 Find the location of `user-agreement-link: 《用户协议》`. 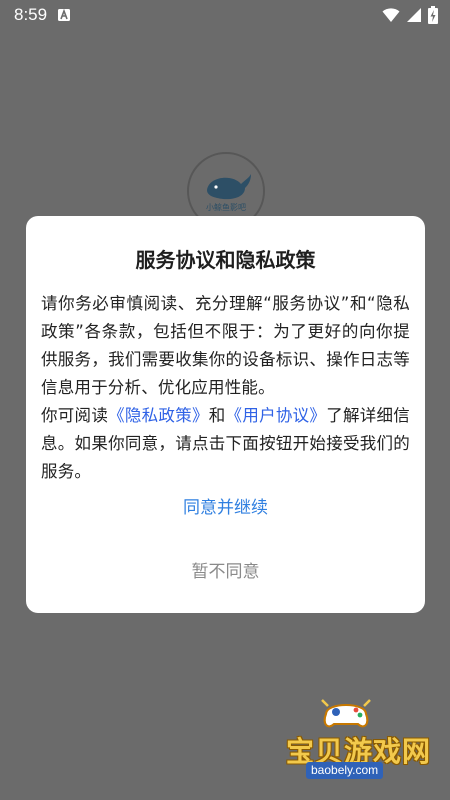

user-agreement-link: 《用户协议》 is located at coordinates (276, 415).